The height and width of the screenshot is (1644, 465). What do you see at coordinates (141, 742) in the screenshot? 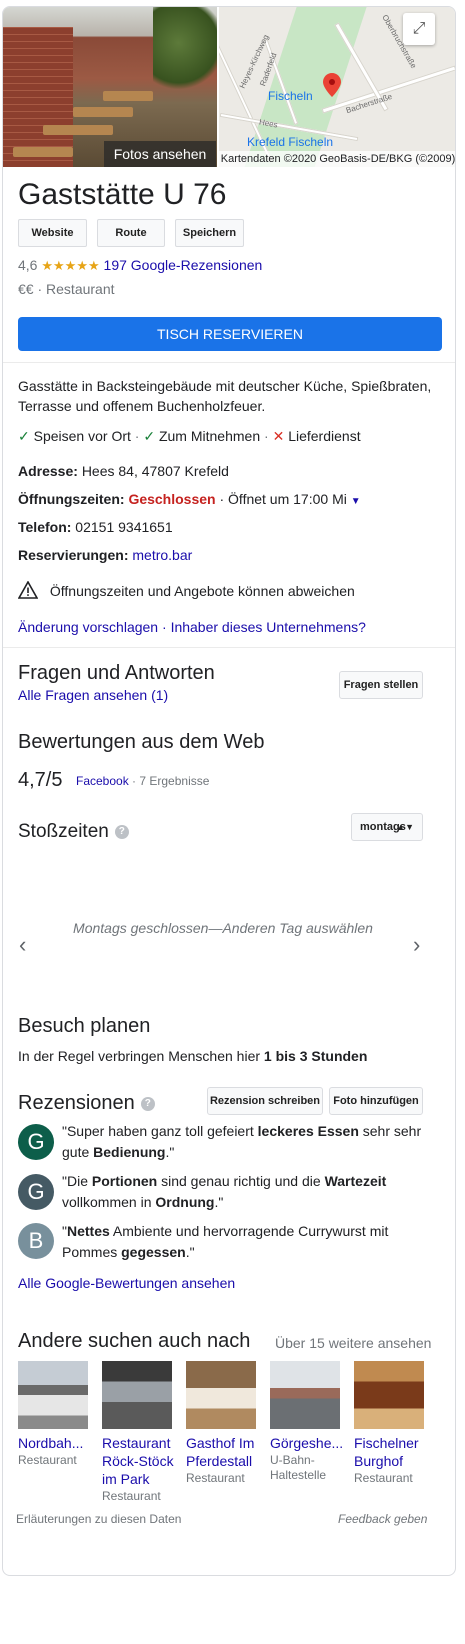
I see `web-reviews-title: Bewertungen aus dem Web` at bounding box center [141, 742].